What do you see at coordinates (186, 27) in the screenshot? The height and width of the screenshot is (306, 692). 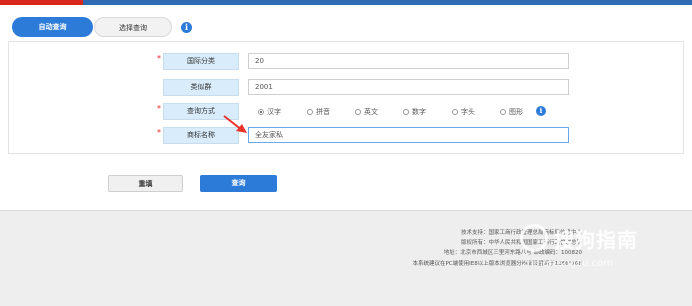 I see `info-icon: i` at bounding box center [186, 27].